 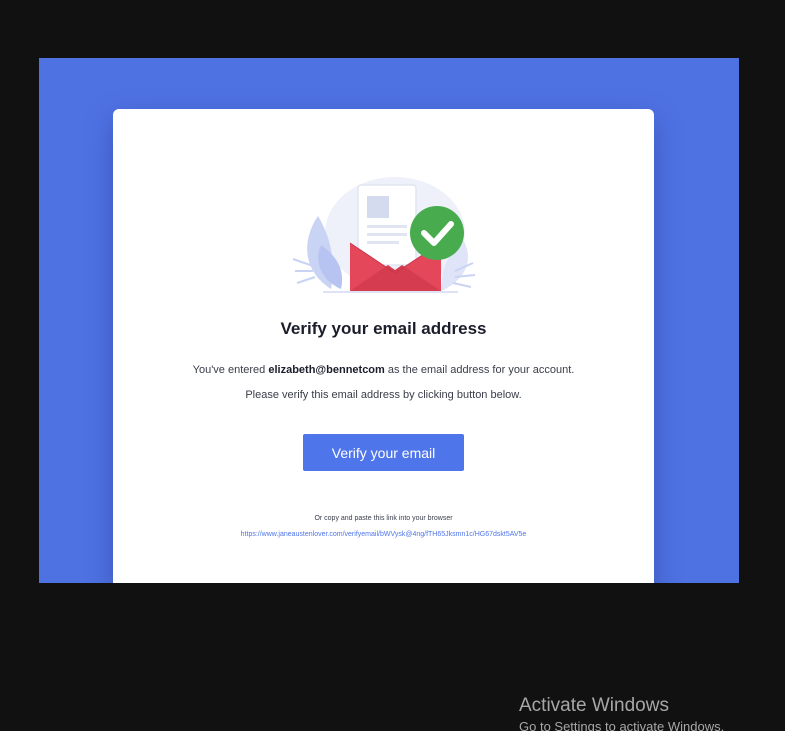 I want to click on watermark-subtitle: Go to Settings to activate Windows., so click(x=622, y=725).